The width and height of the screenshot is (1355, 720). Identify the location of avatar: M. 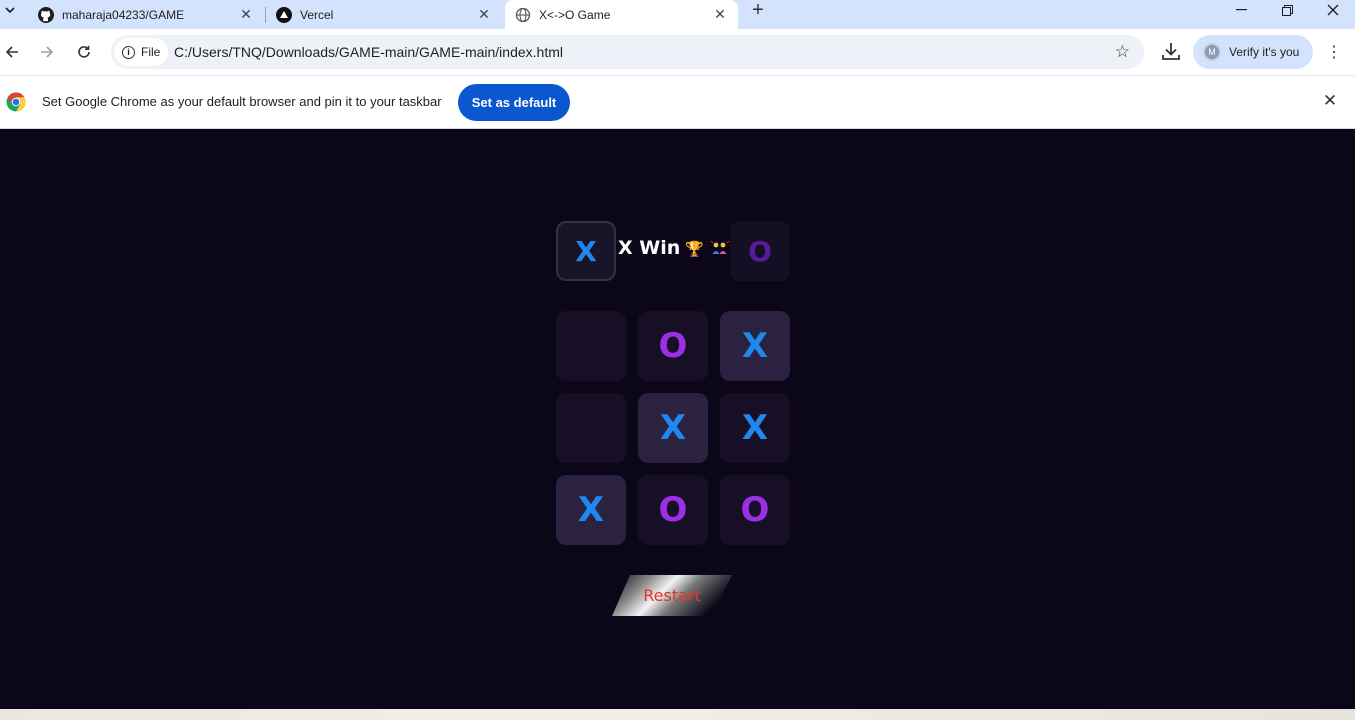
(1212, 52).